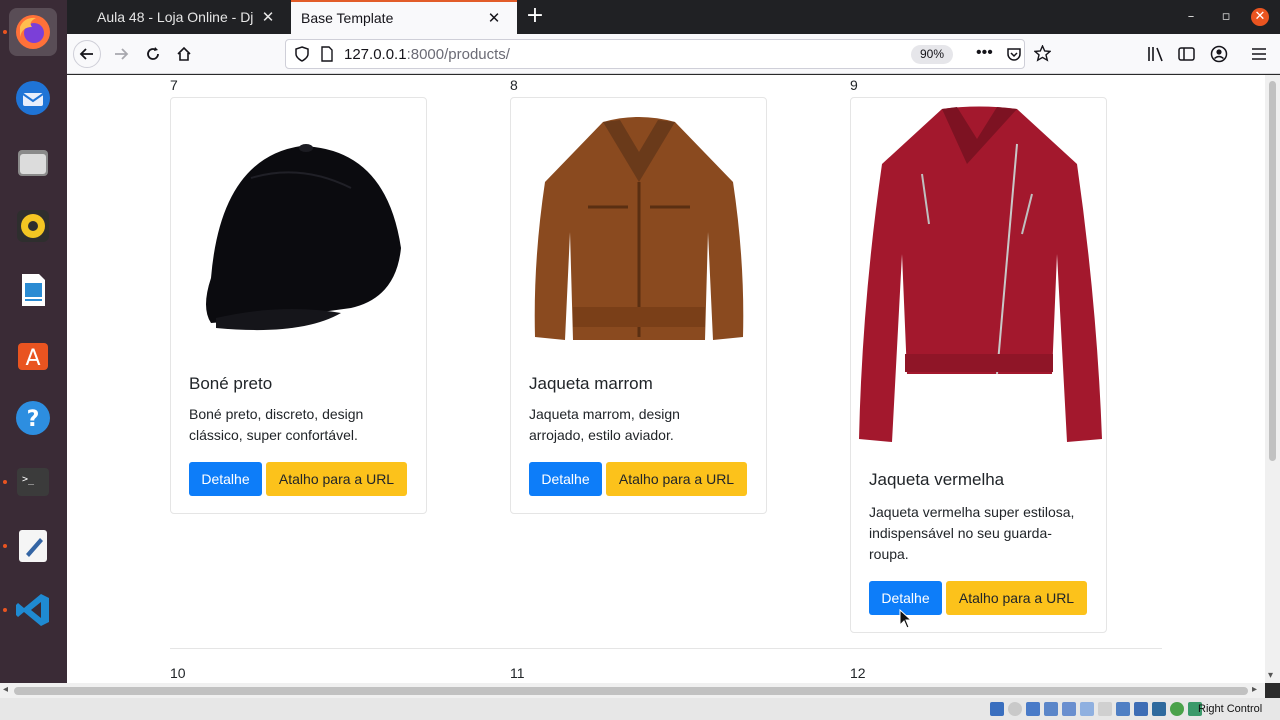 This screenshot has height=720, width=1280. What do you see at coordinates (1087, 709) in the screenshot?
I see `shared-folder-icon` at bounding box center [1087, 709].